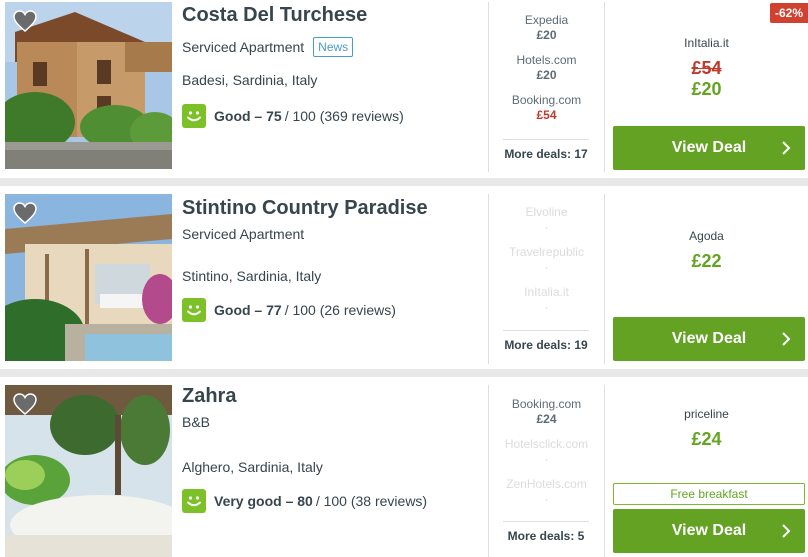 The height and width of the screenshot is (557, 808). What do you see at coordinates (263, 501) in the screenshot?
I see `rating-label: Very good – 80` at bounding box center [263, 501].